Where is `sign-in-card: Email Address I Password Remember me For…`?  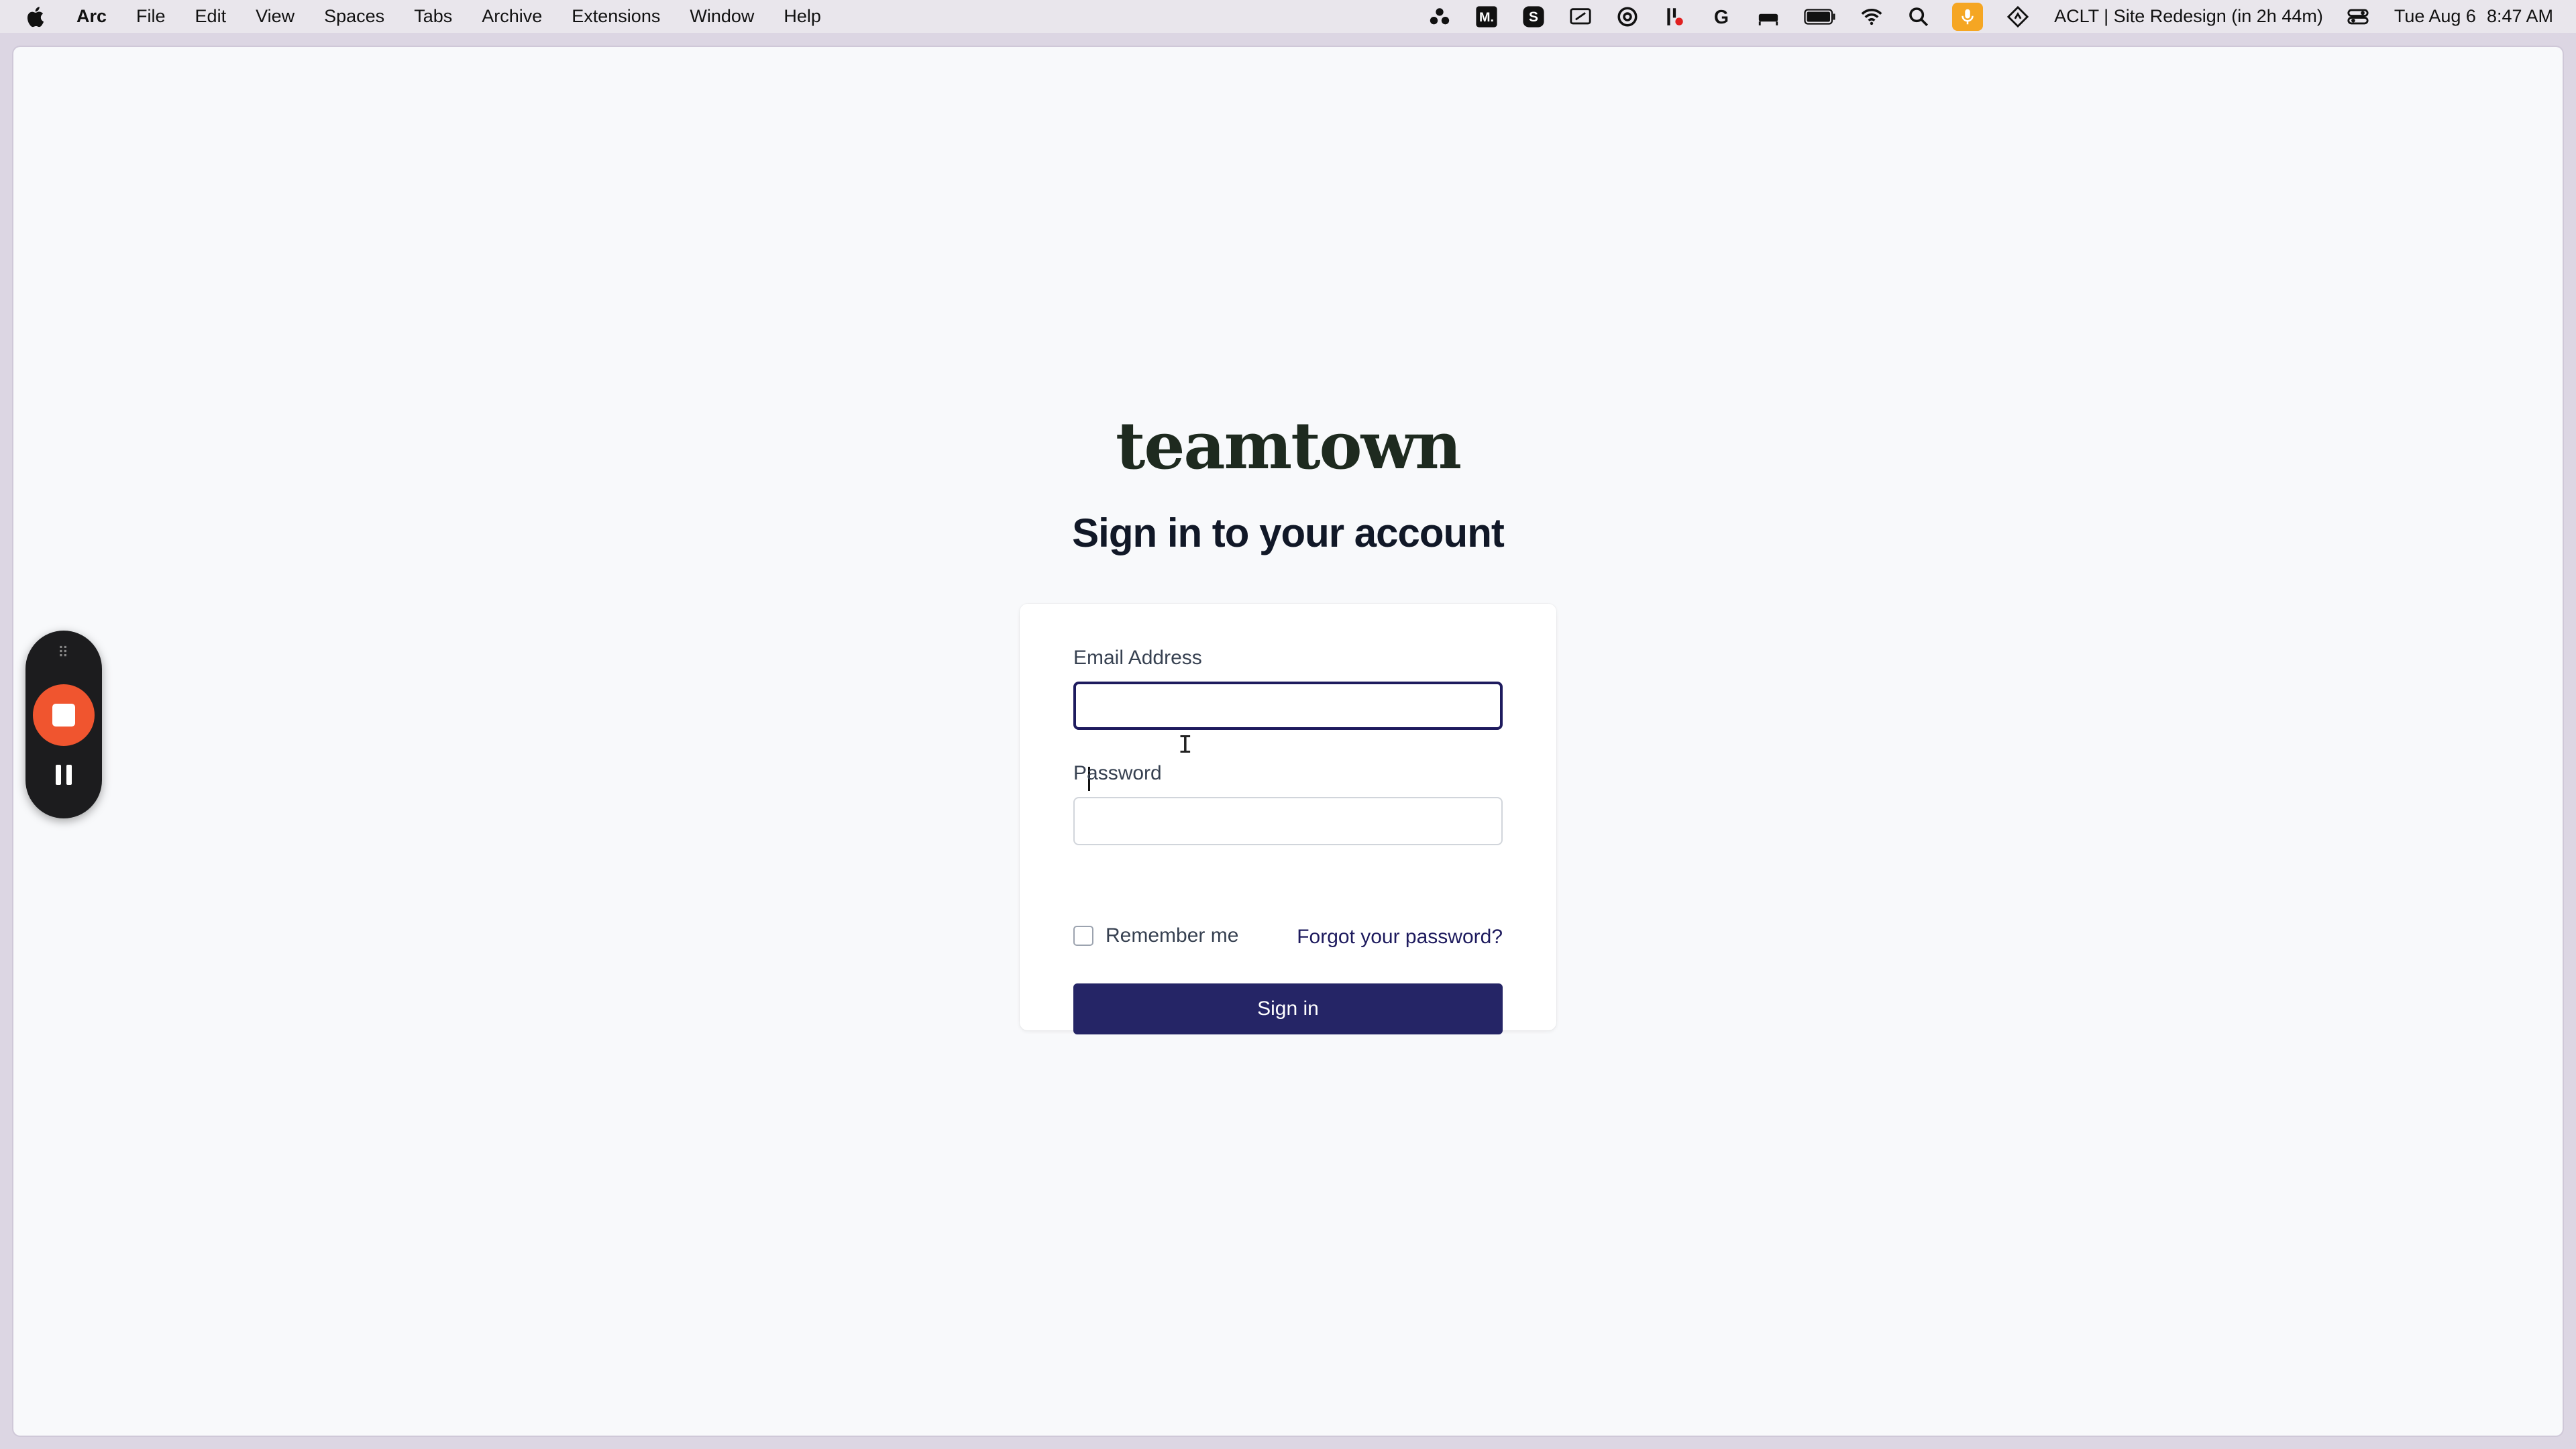 sign-in-card: Email Address I Password Remember me For… is located at coordinates (1288, 819).